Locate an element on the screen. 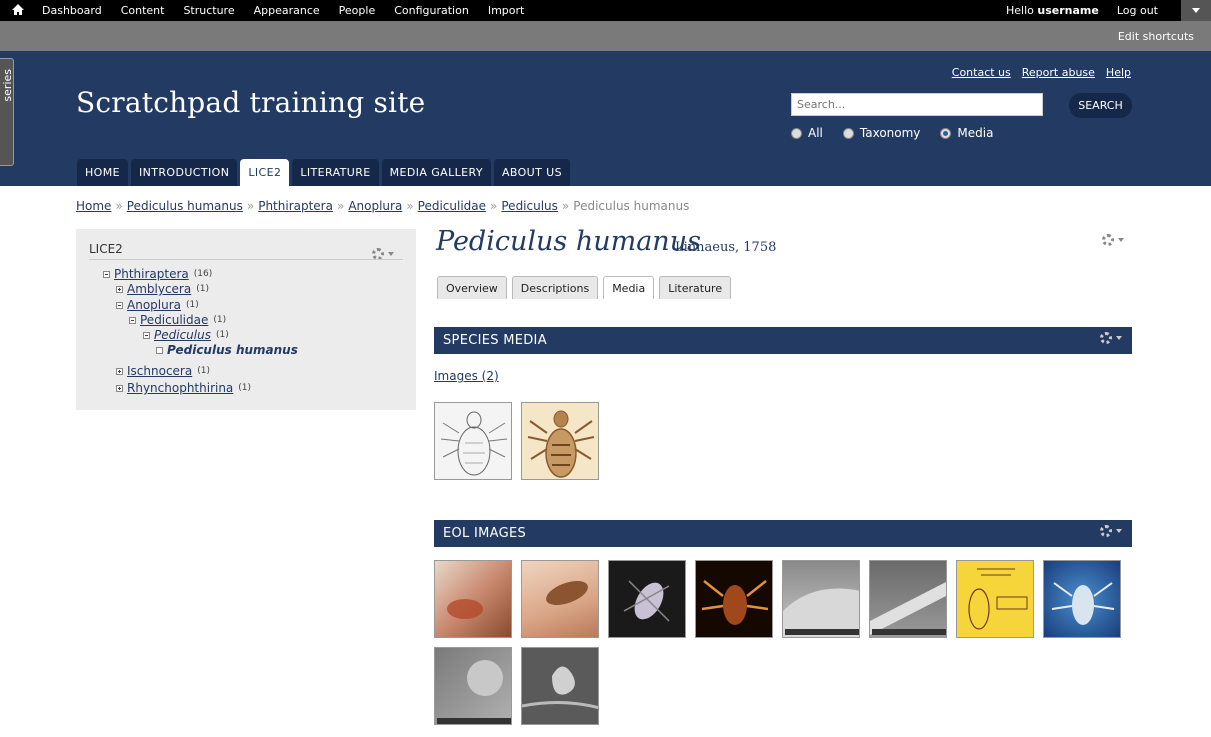 This screenshot has height=737, width=1211. home-icon is located at coordinates (18, 10).